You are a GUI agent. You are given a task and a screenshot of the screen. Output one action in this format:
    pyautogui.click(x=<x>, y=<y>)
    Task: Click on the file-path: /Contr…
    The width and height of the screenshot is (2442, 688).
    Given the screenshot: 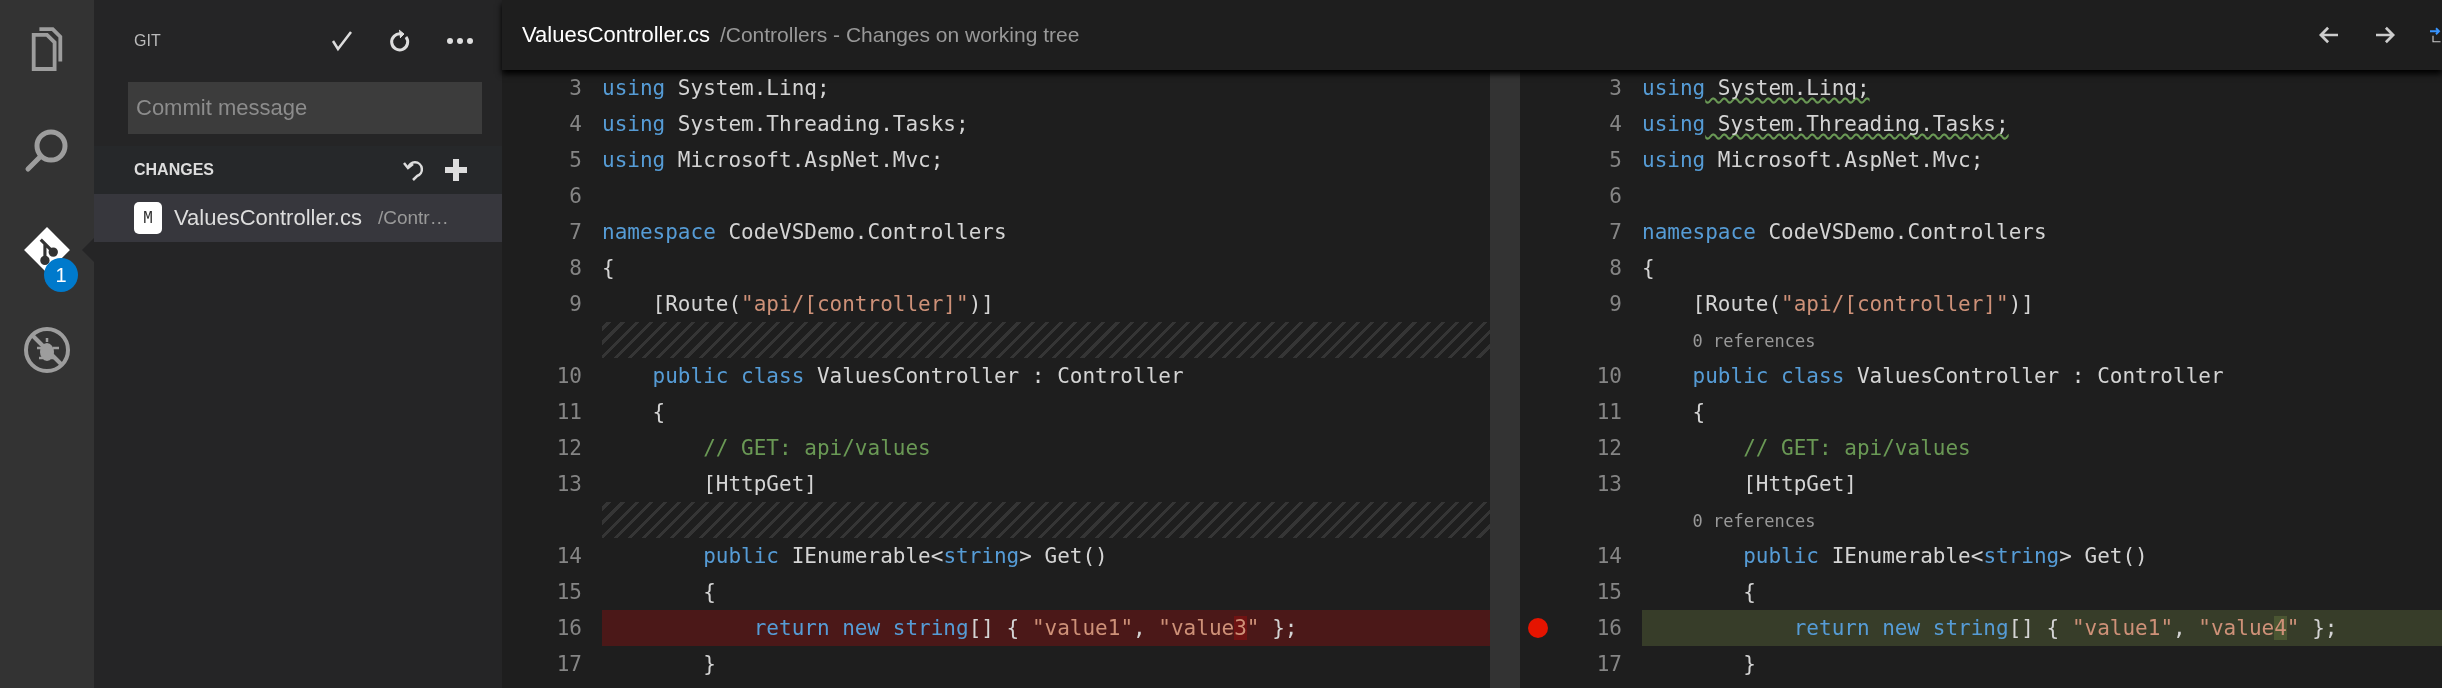 What is the action you would take?
    pyautogui.click(x=413, y=218)
    